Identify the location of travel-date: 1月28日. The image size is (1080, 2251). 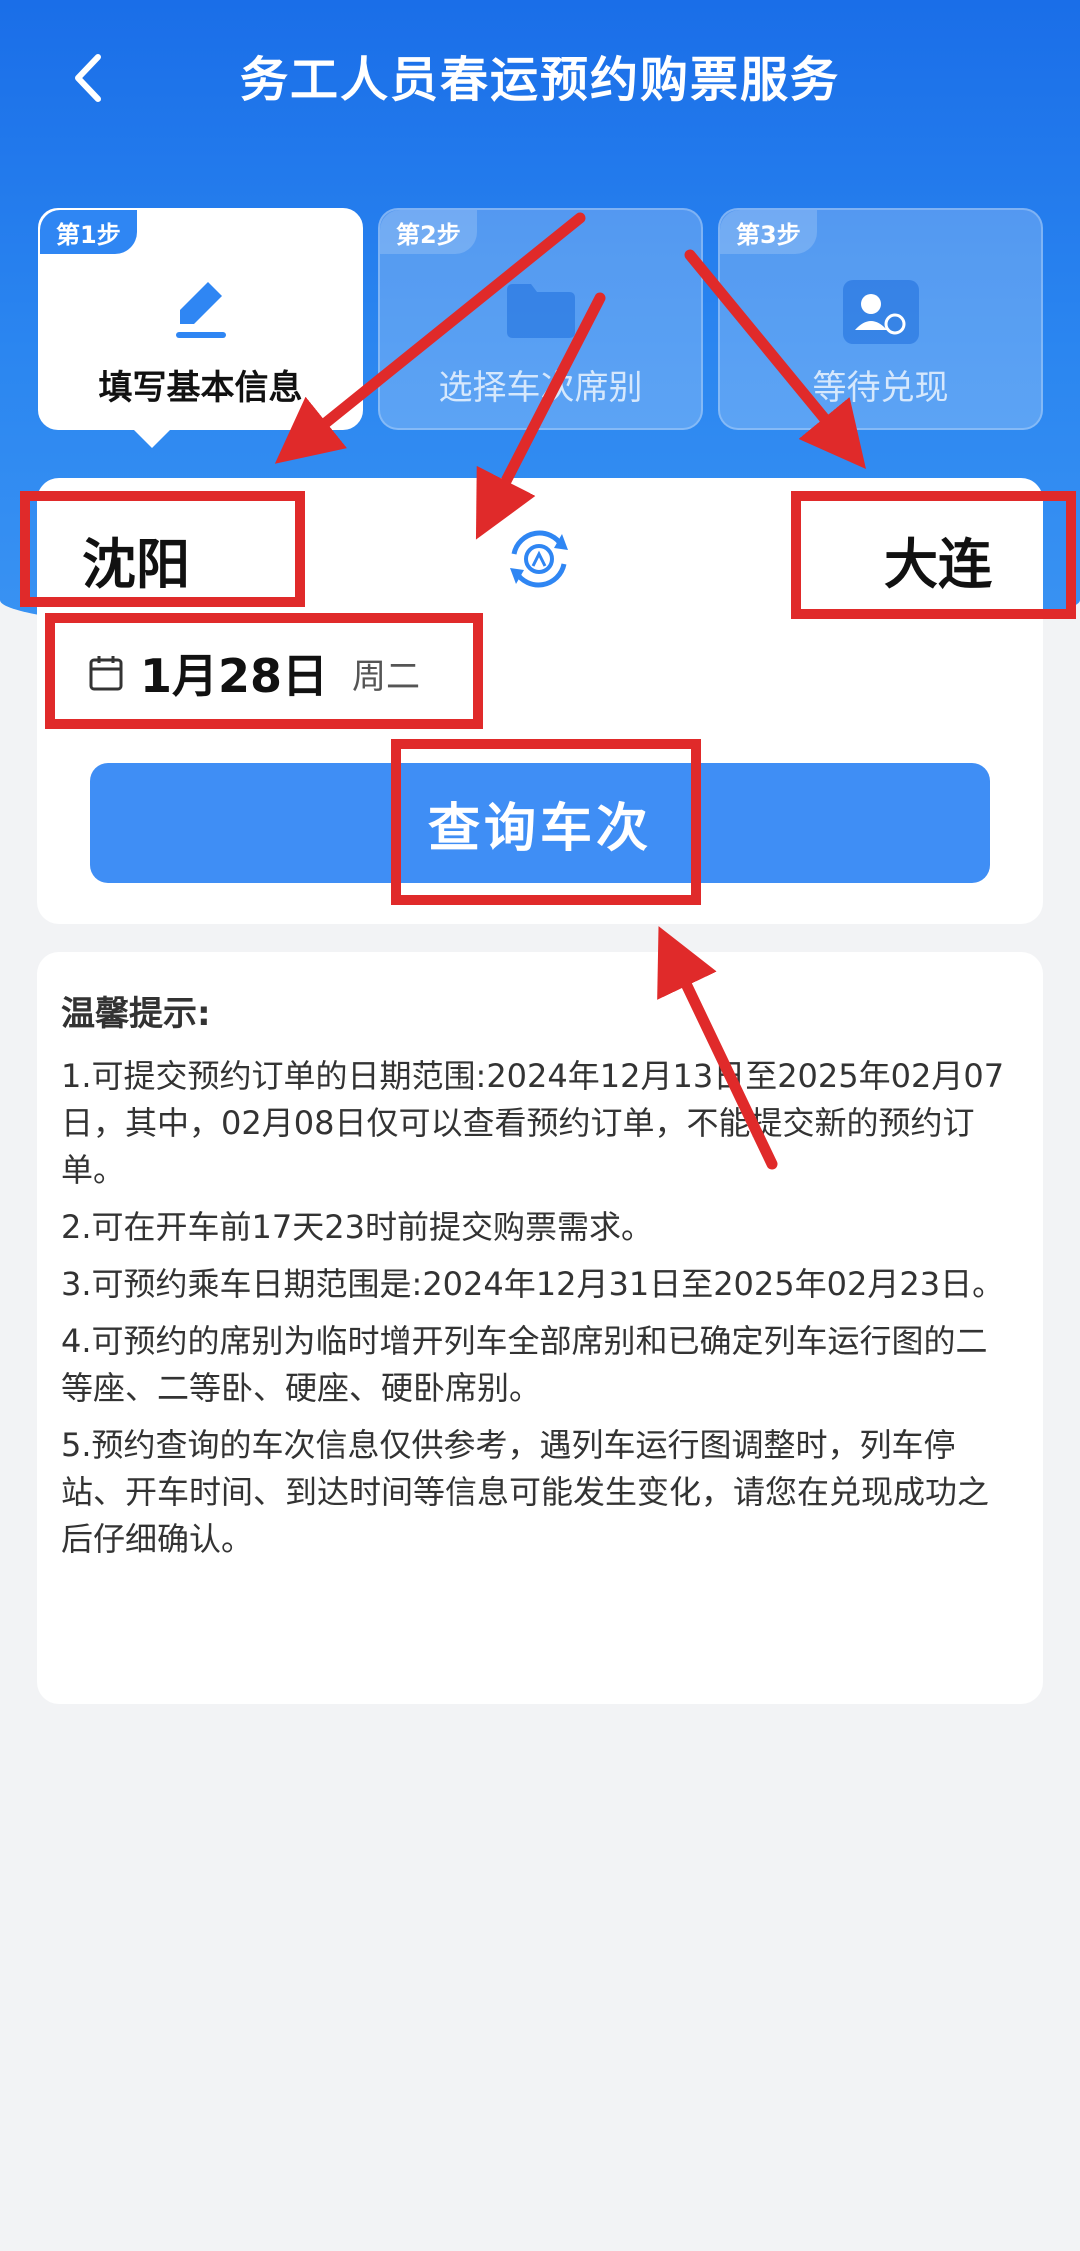
(234, 676).